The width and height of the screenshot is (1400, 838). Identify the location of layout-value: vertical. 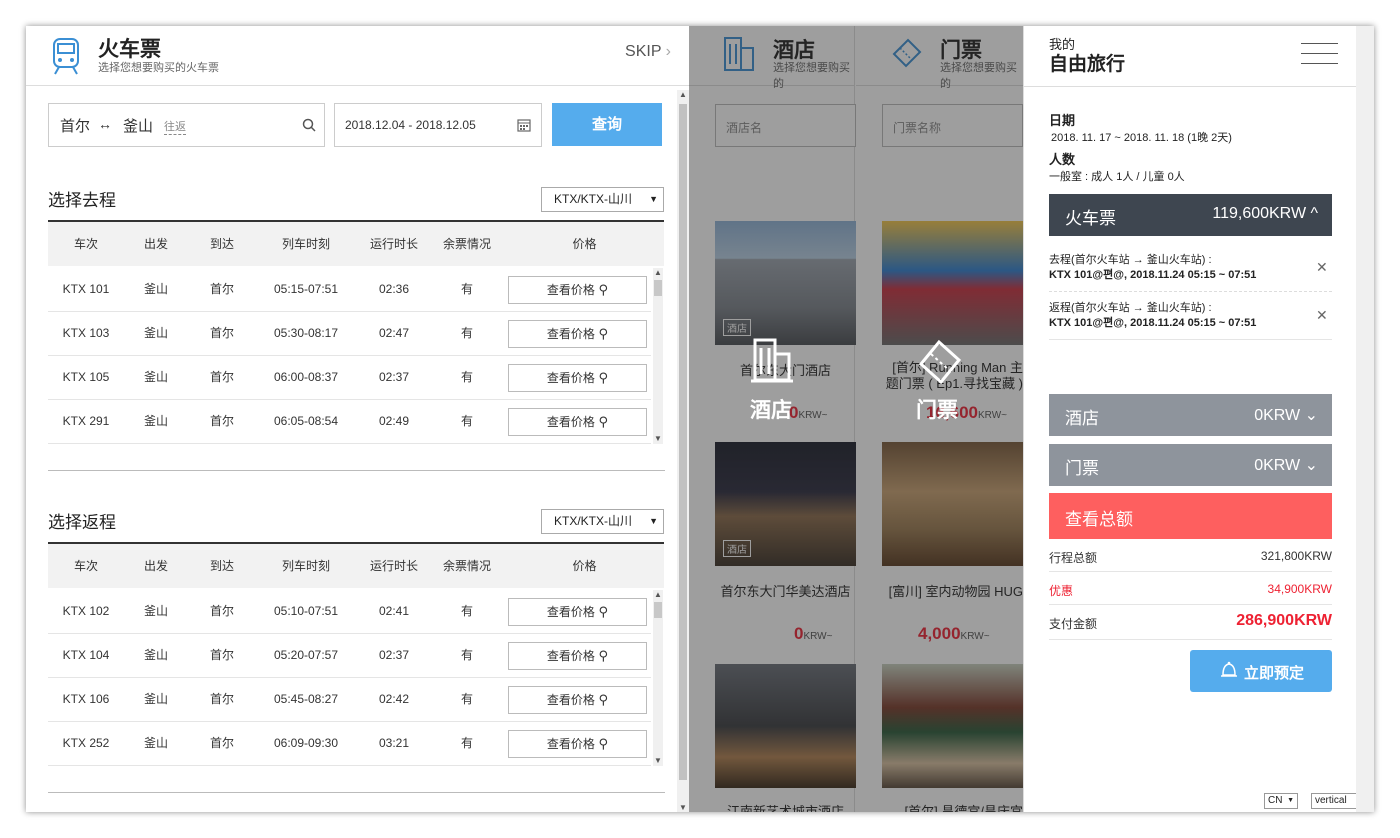
(1331, 800).